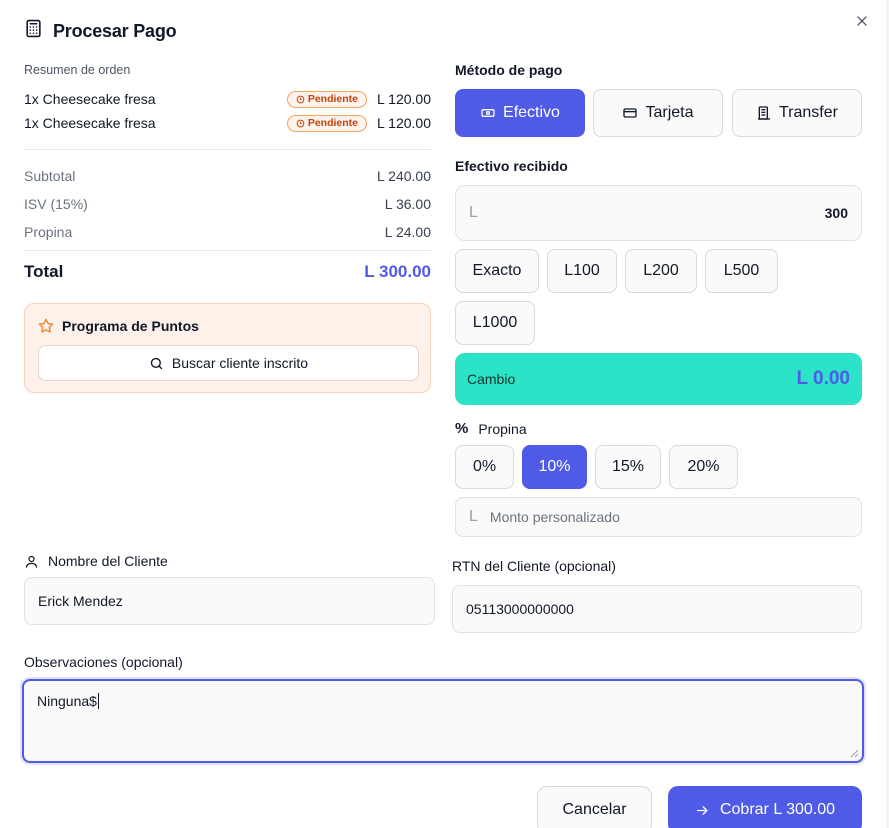 Image resolution: width=889 pixels, height=828 pixels. What do you see at coordinates (630, 113) in the screenshot?
I see `credit-card-icon` at bounding box center [630, 113].